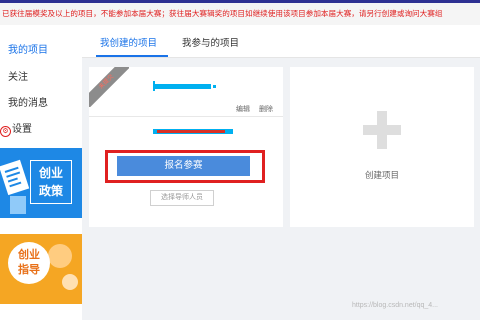 This screenshot has width=480, height=320. I want to click on create-project-label: 创建项目, so click(381, 175).